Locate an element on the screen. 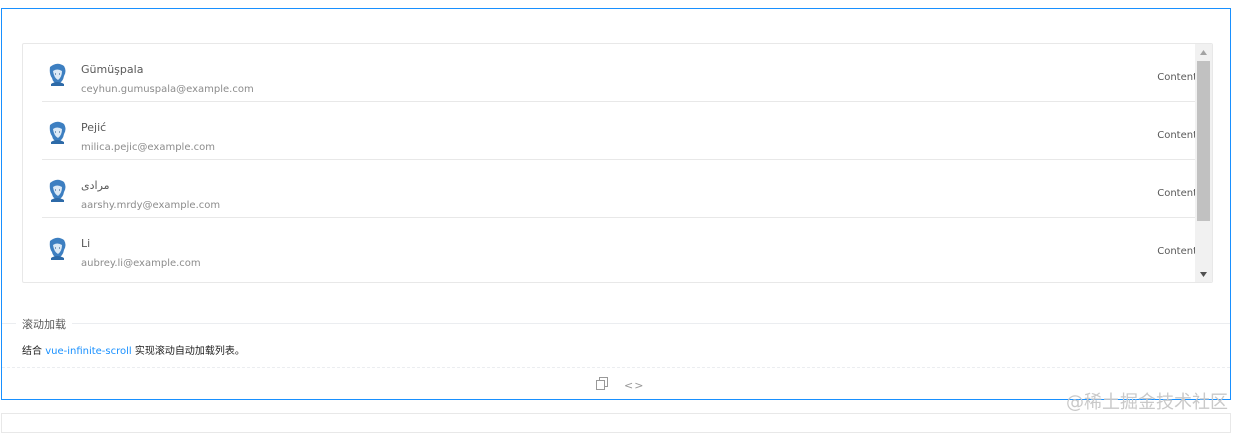 The image size is (1243, 433). item-email: aarshy.mrdy@example.com is located at coordinates (151, 205).